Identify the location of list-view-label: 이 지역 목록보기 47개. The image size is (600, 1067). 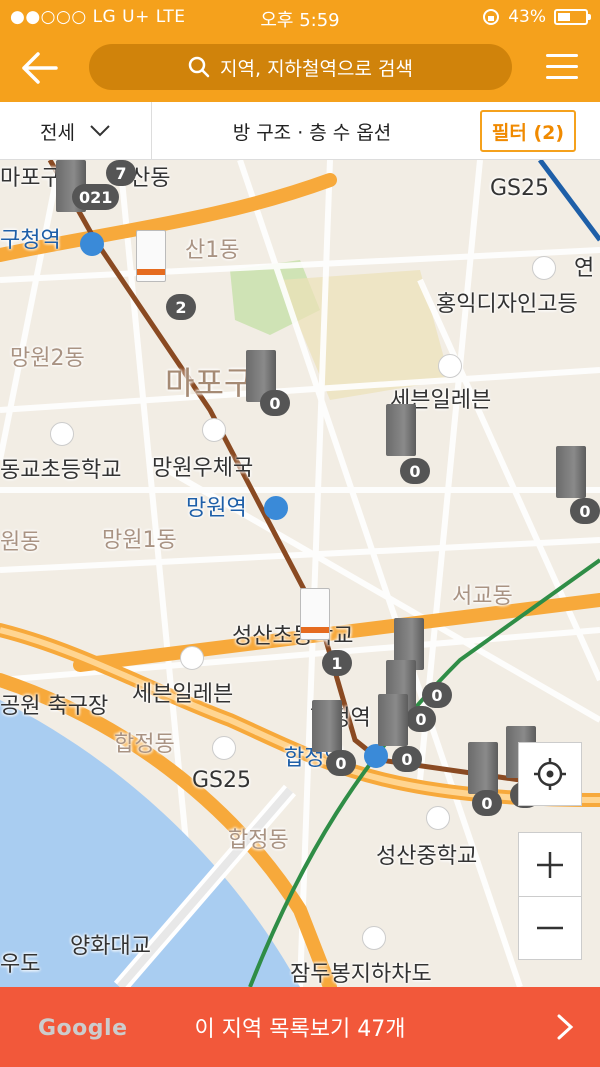
(300, 1029).